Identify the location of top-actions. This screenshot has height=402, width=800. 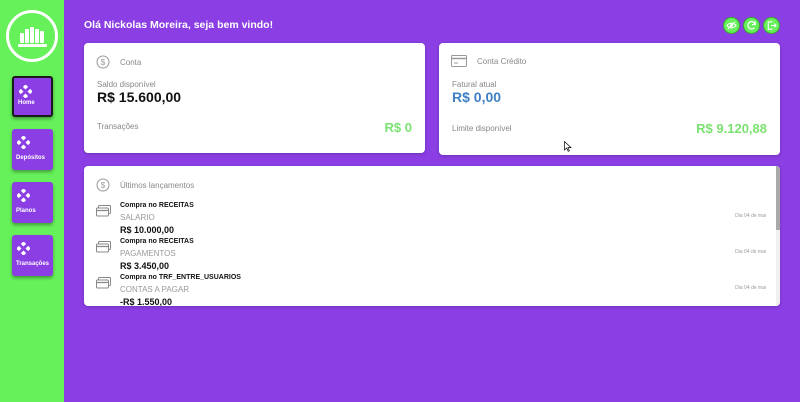
(751, 25).